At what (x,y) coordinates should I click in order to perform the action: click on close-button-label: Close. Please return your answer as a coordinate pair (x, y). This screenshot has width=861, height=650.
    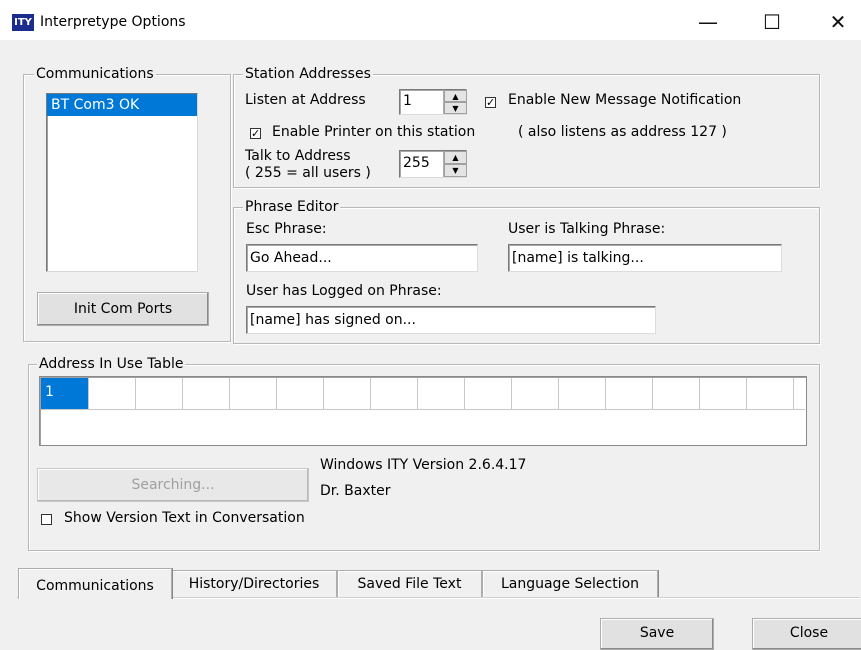
    Looking at the image, I should click on (809, 633).